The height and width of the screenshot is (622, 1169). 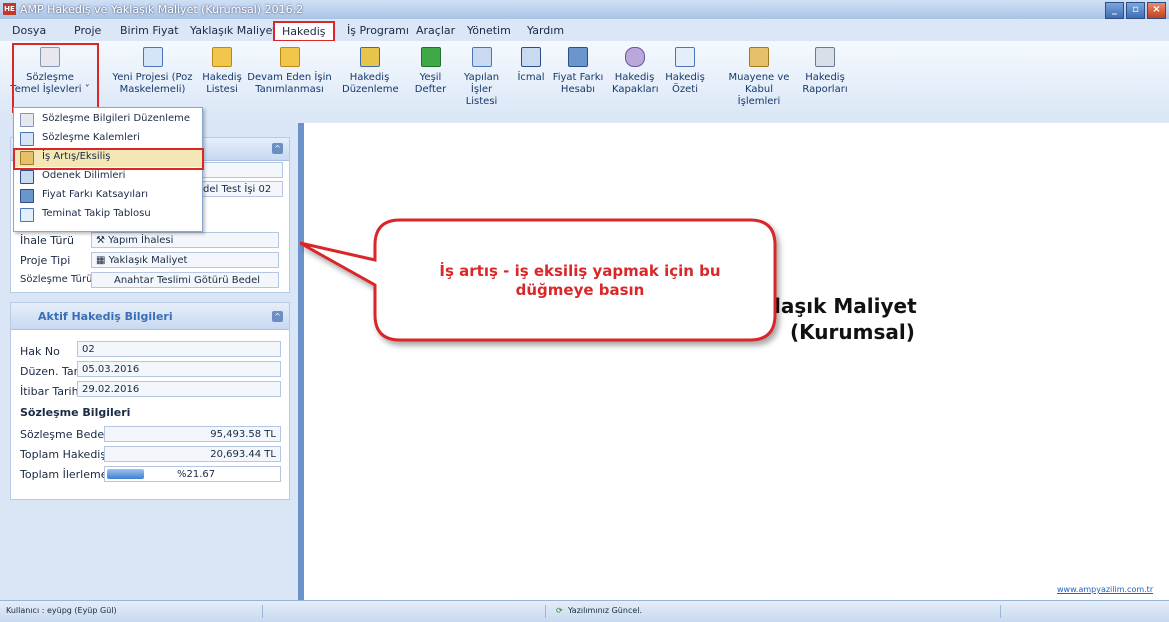 I want to click on yesil-defter-button: Yeşil Defter, so click(x=430, y=71).